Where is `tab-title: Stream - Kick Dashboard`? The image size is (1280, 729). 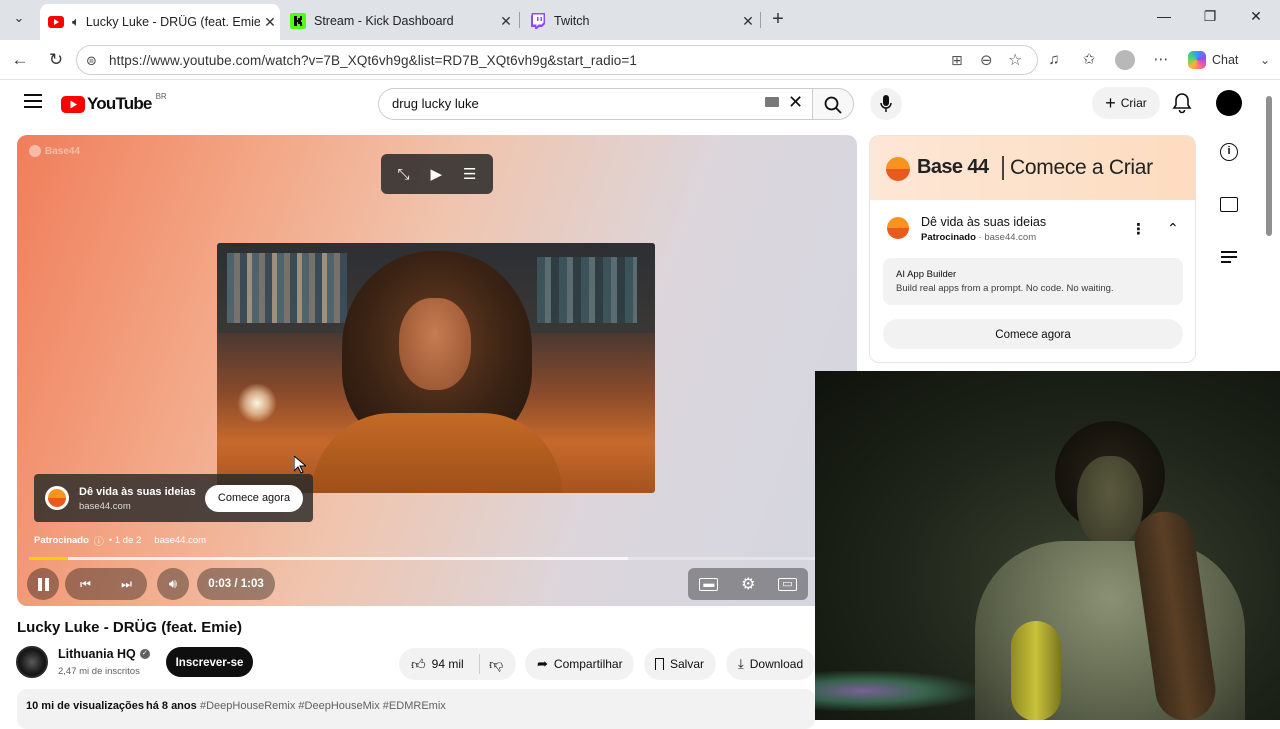 tab-title: Stream - Kick Dashboard is located at coordinates (384, 21).